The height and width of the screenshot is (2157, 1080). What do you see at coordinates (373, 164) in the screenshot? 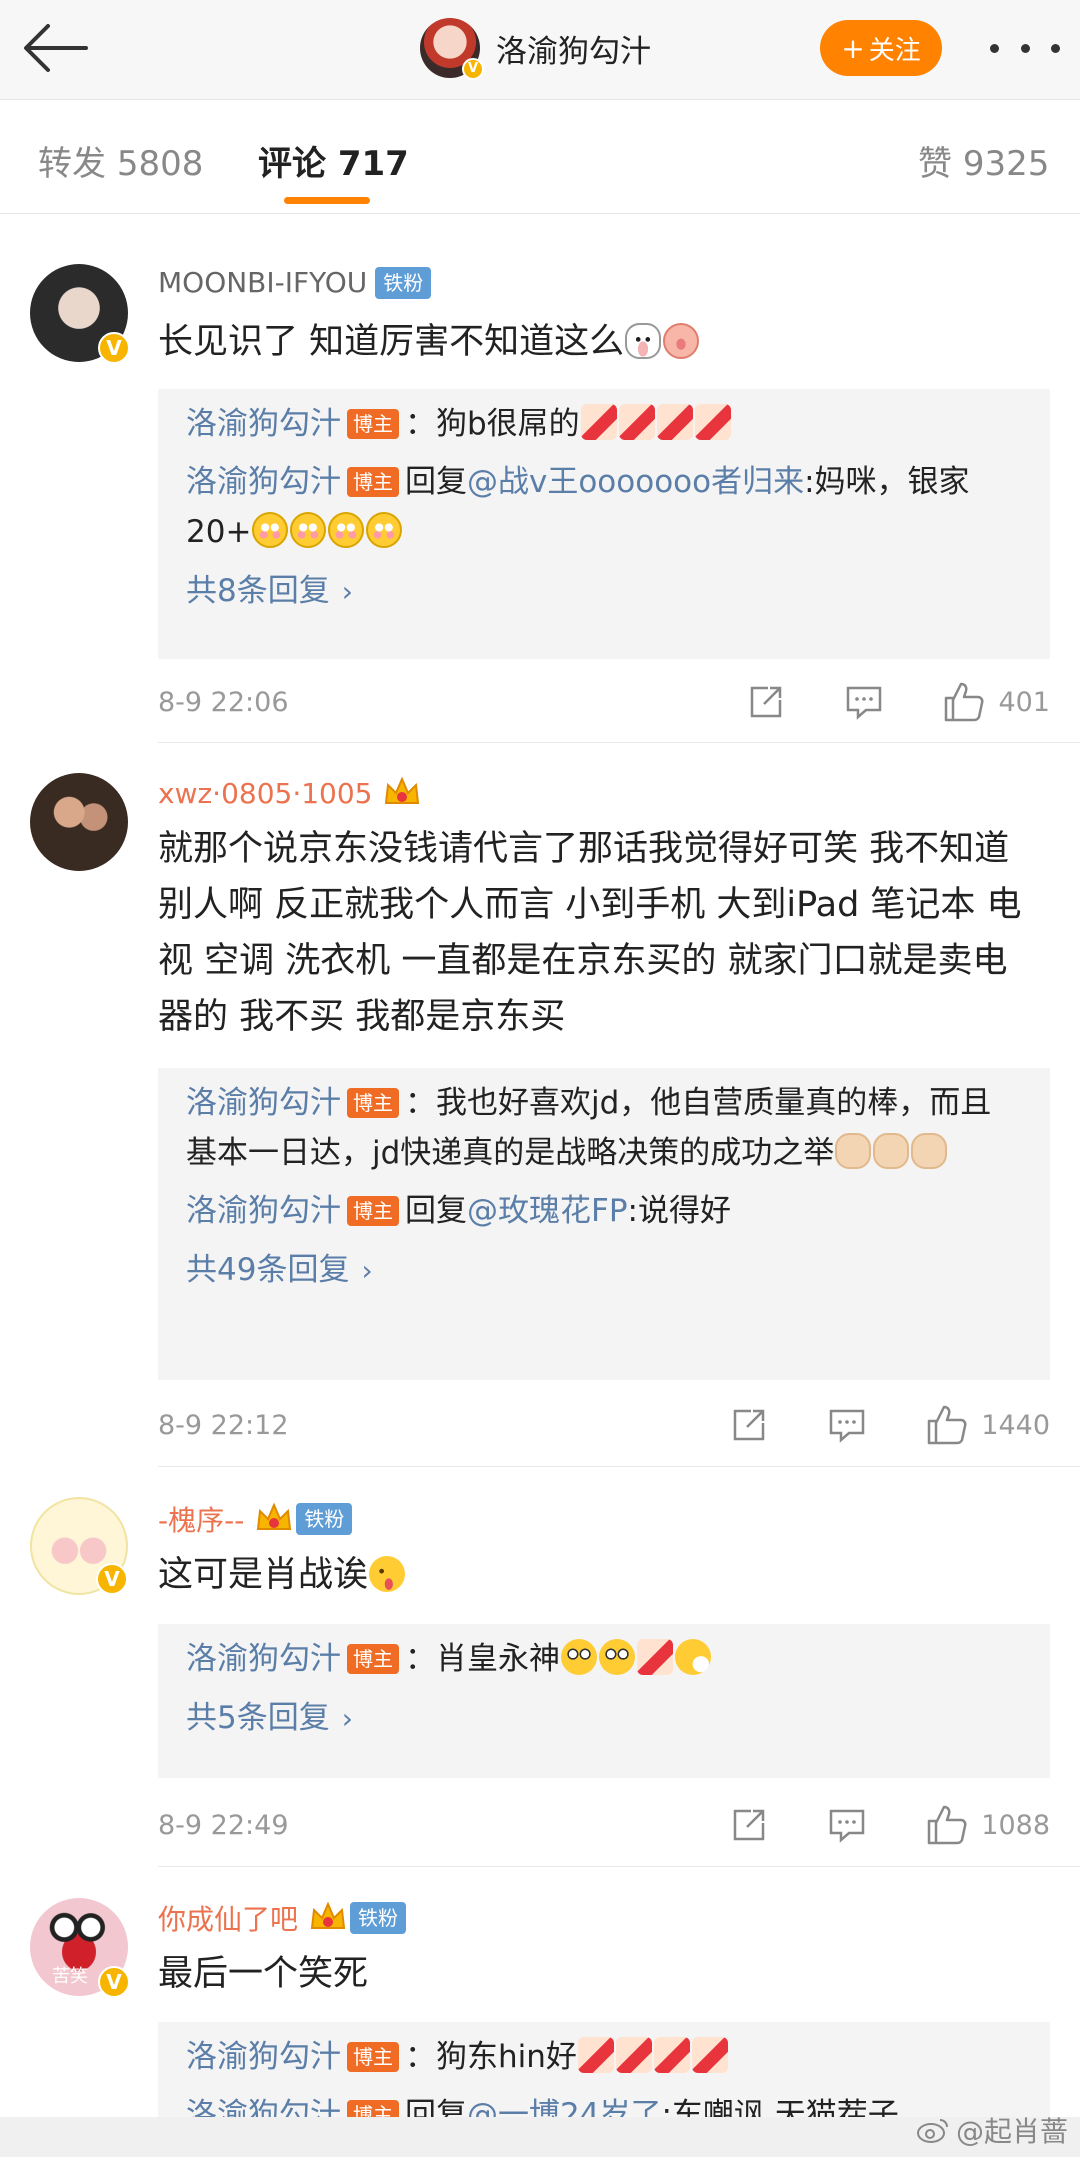
I see `tab-comments-count: 717` at bounding box center [373, 164].